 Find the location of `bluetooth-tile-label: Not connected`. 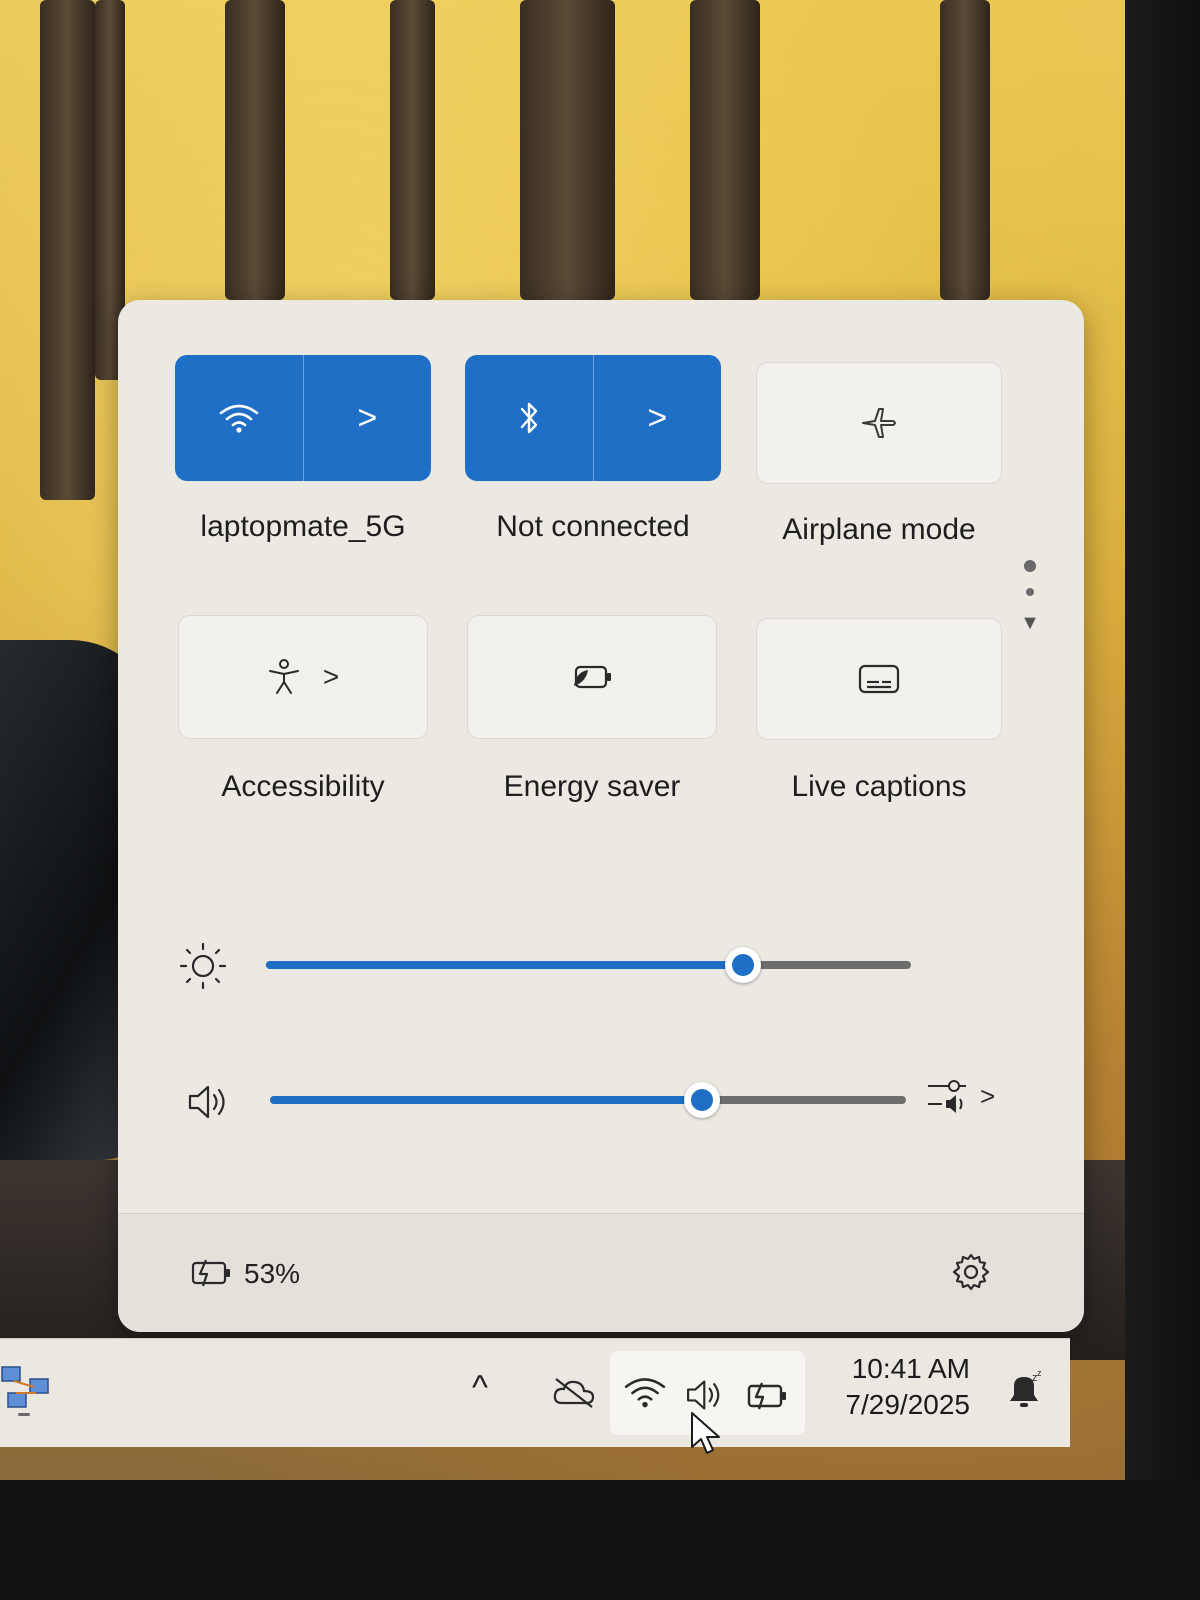

bluetooth-tile-label: Not connected is located at coordinates (593, 526).